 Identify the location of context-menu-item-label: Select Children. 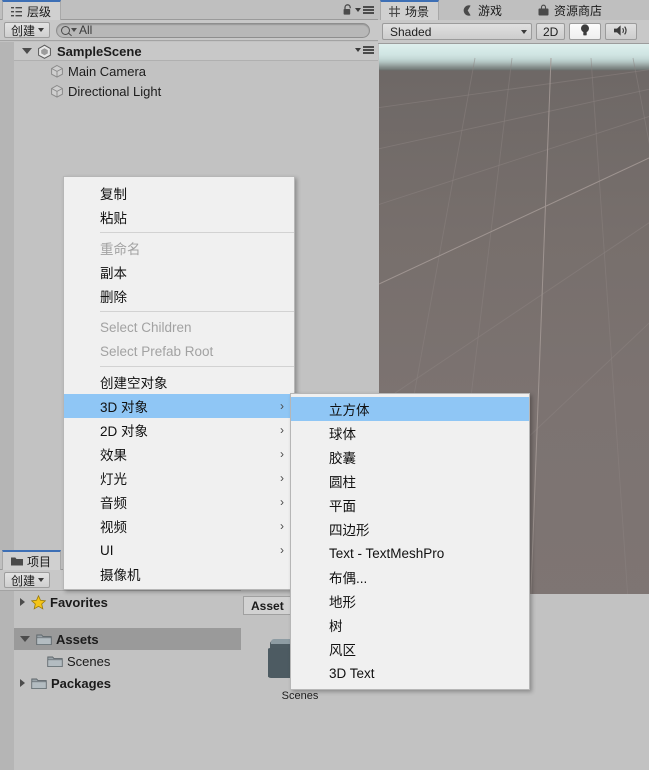
(146, 327).